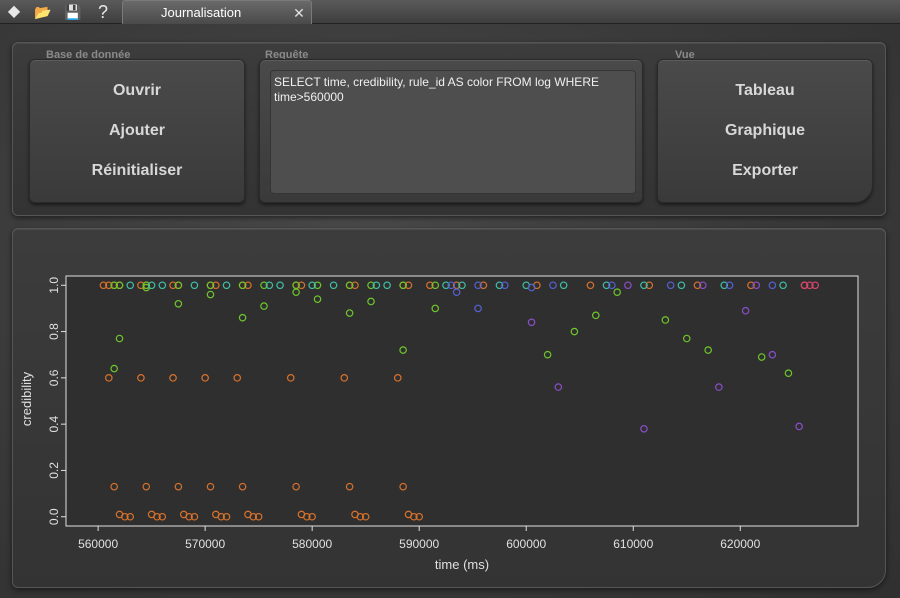 Image resolution: width=900 pixels, height=598 pixels. Describe the element at coordinates (54, 331) in the screenshot. I see `y-tick-label: 0.8` at that location.